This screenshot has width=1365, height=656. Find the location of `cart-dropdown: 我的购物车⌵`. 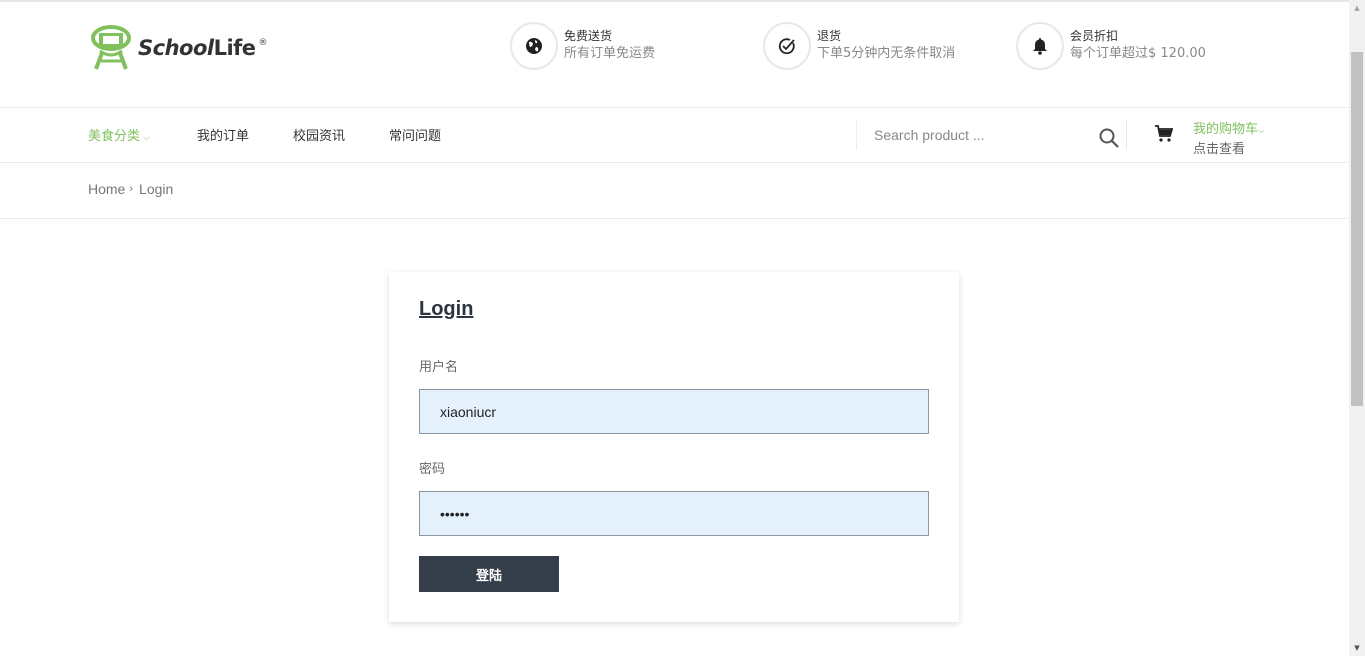

cart-dropdown: 我的购物车⌵ is located at coordinates (1229, 127).